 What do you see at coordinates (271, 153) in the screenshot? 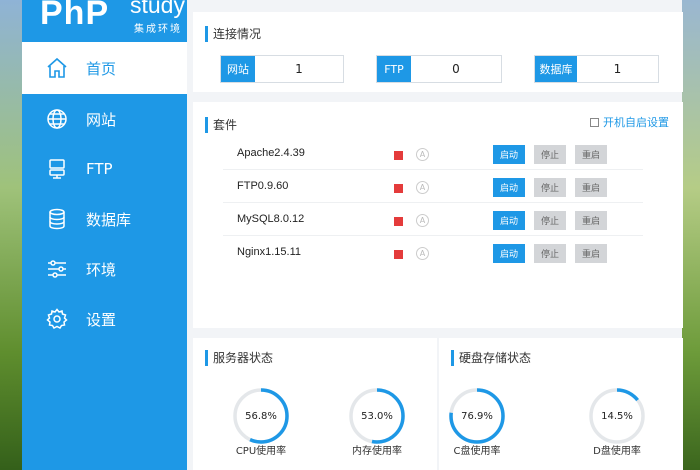
I see `service-name: Apache2.4.39` at bounding box center [271, 153].